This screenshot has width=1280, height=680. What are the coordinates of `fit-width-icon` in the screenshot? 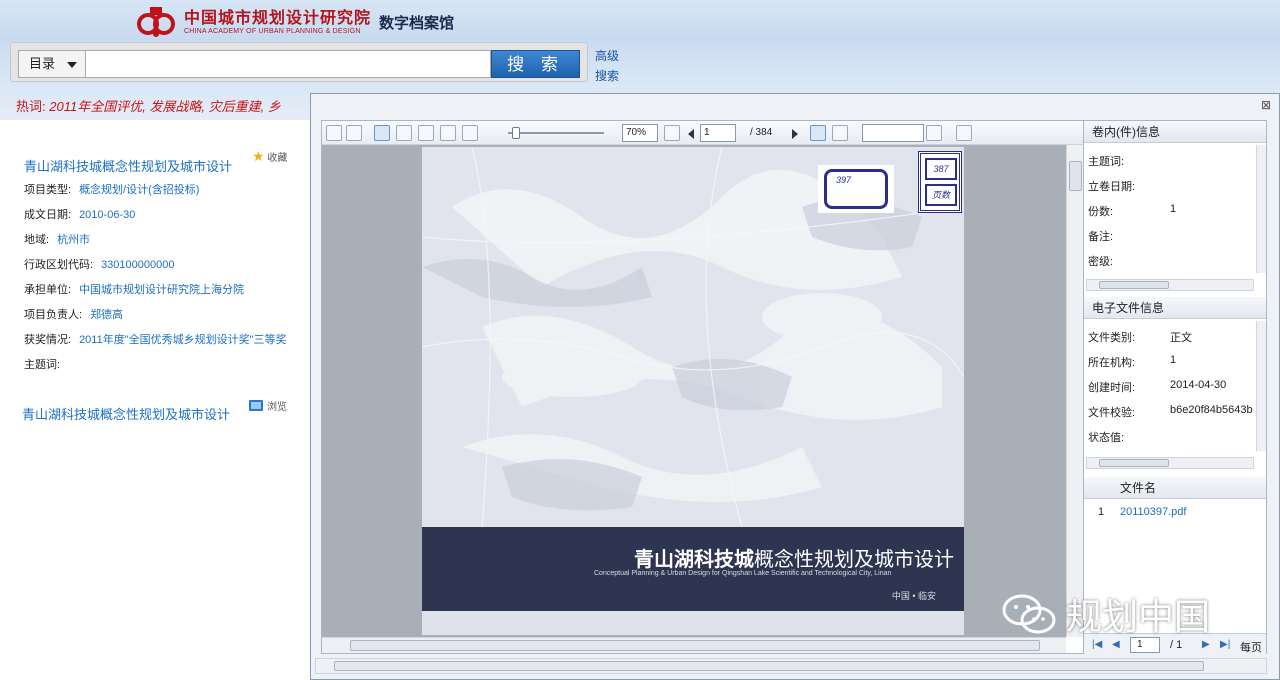 It's located at (448, 133).